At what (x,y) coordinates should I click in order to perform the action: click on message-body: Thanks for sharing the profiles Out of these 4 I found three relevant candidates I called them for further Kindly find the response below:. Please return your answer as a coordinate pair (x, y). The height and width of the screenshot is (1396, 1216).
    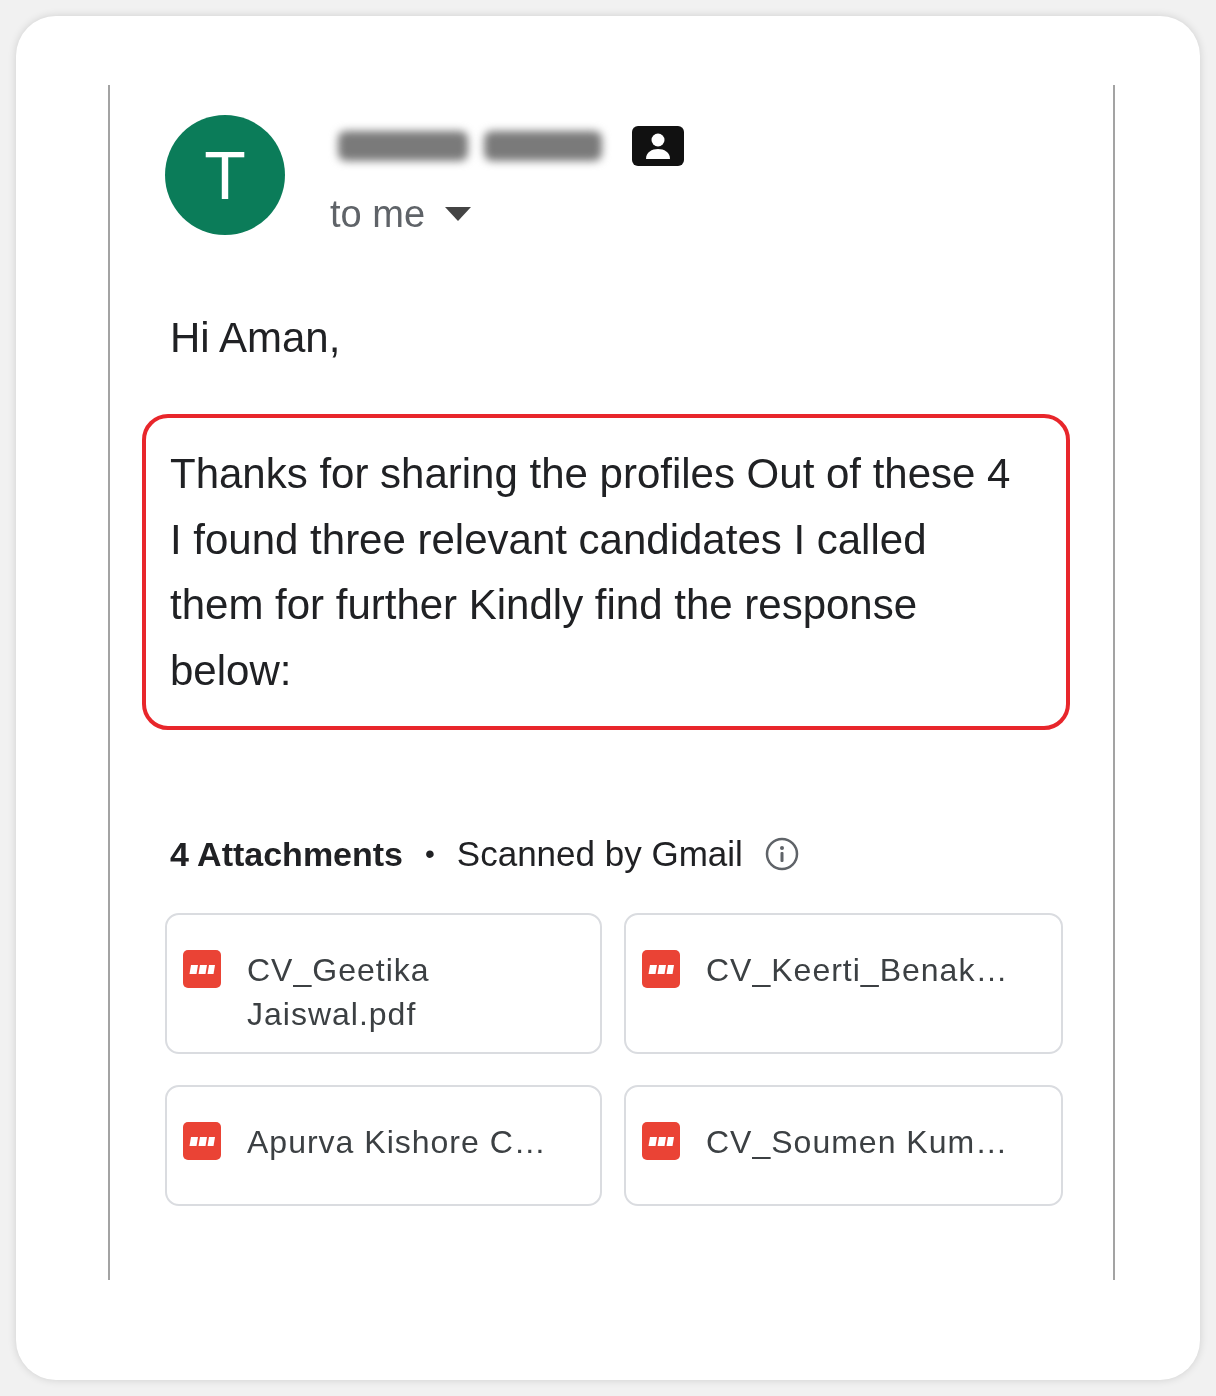
    Looking at the image, I should click on (591, 572).